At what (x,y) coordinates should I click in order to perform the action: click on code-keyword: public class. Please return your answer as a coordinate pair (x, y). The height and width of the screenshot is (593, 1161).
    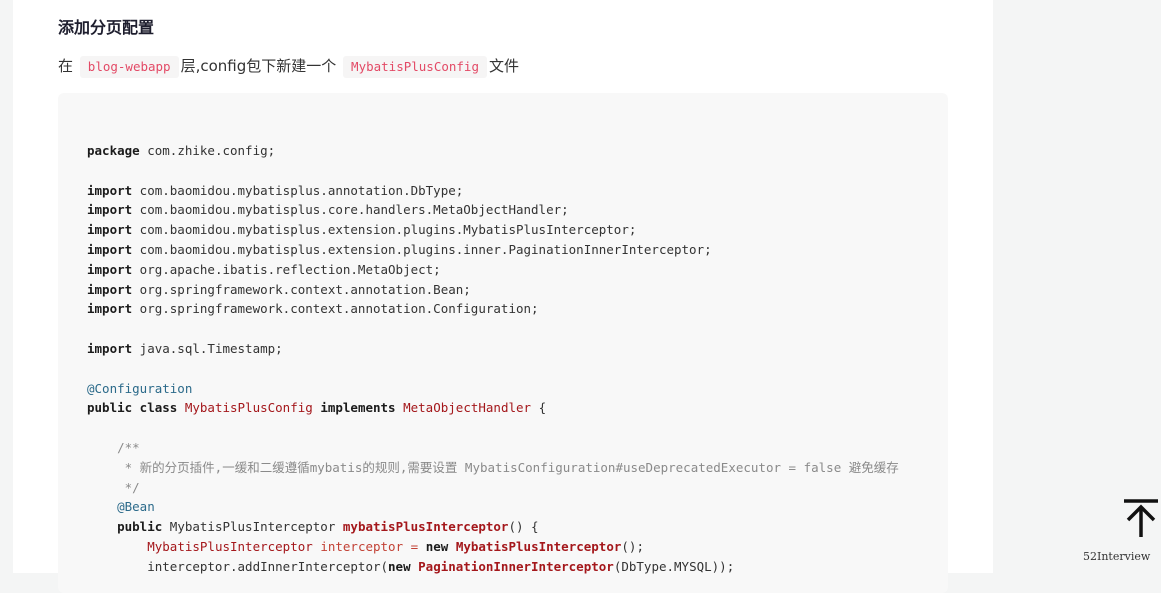
    Looking at the image, I should click on (132, 408).